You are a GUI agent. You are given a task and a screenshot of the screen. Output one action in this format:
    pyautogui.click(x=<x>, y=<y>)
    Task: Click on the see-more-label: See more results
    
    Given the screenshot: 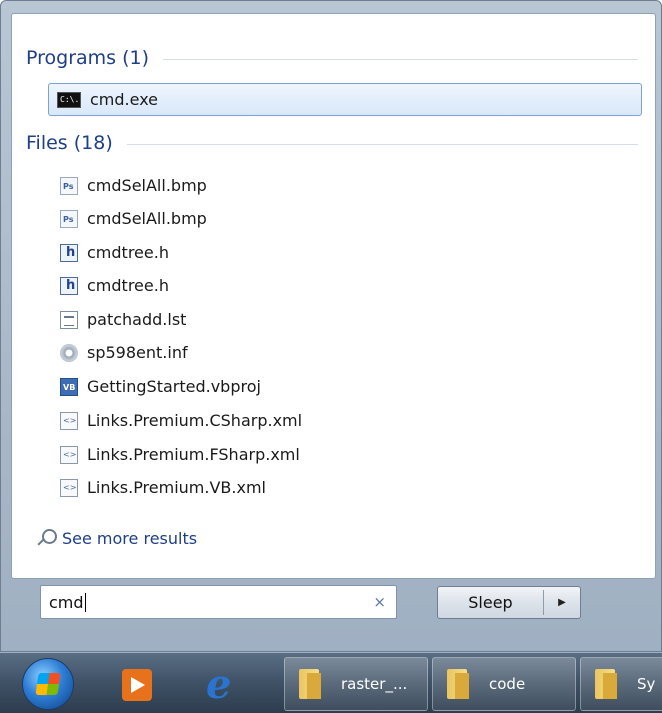 What is the action you would take?
    pyautogui.click(x=130, y=538)
    